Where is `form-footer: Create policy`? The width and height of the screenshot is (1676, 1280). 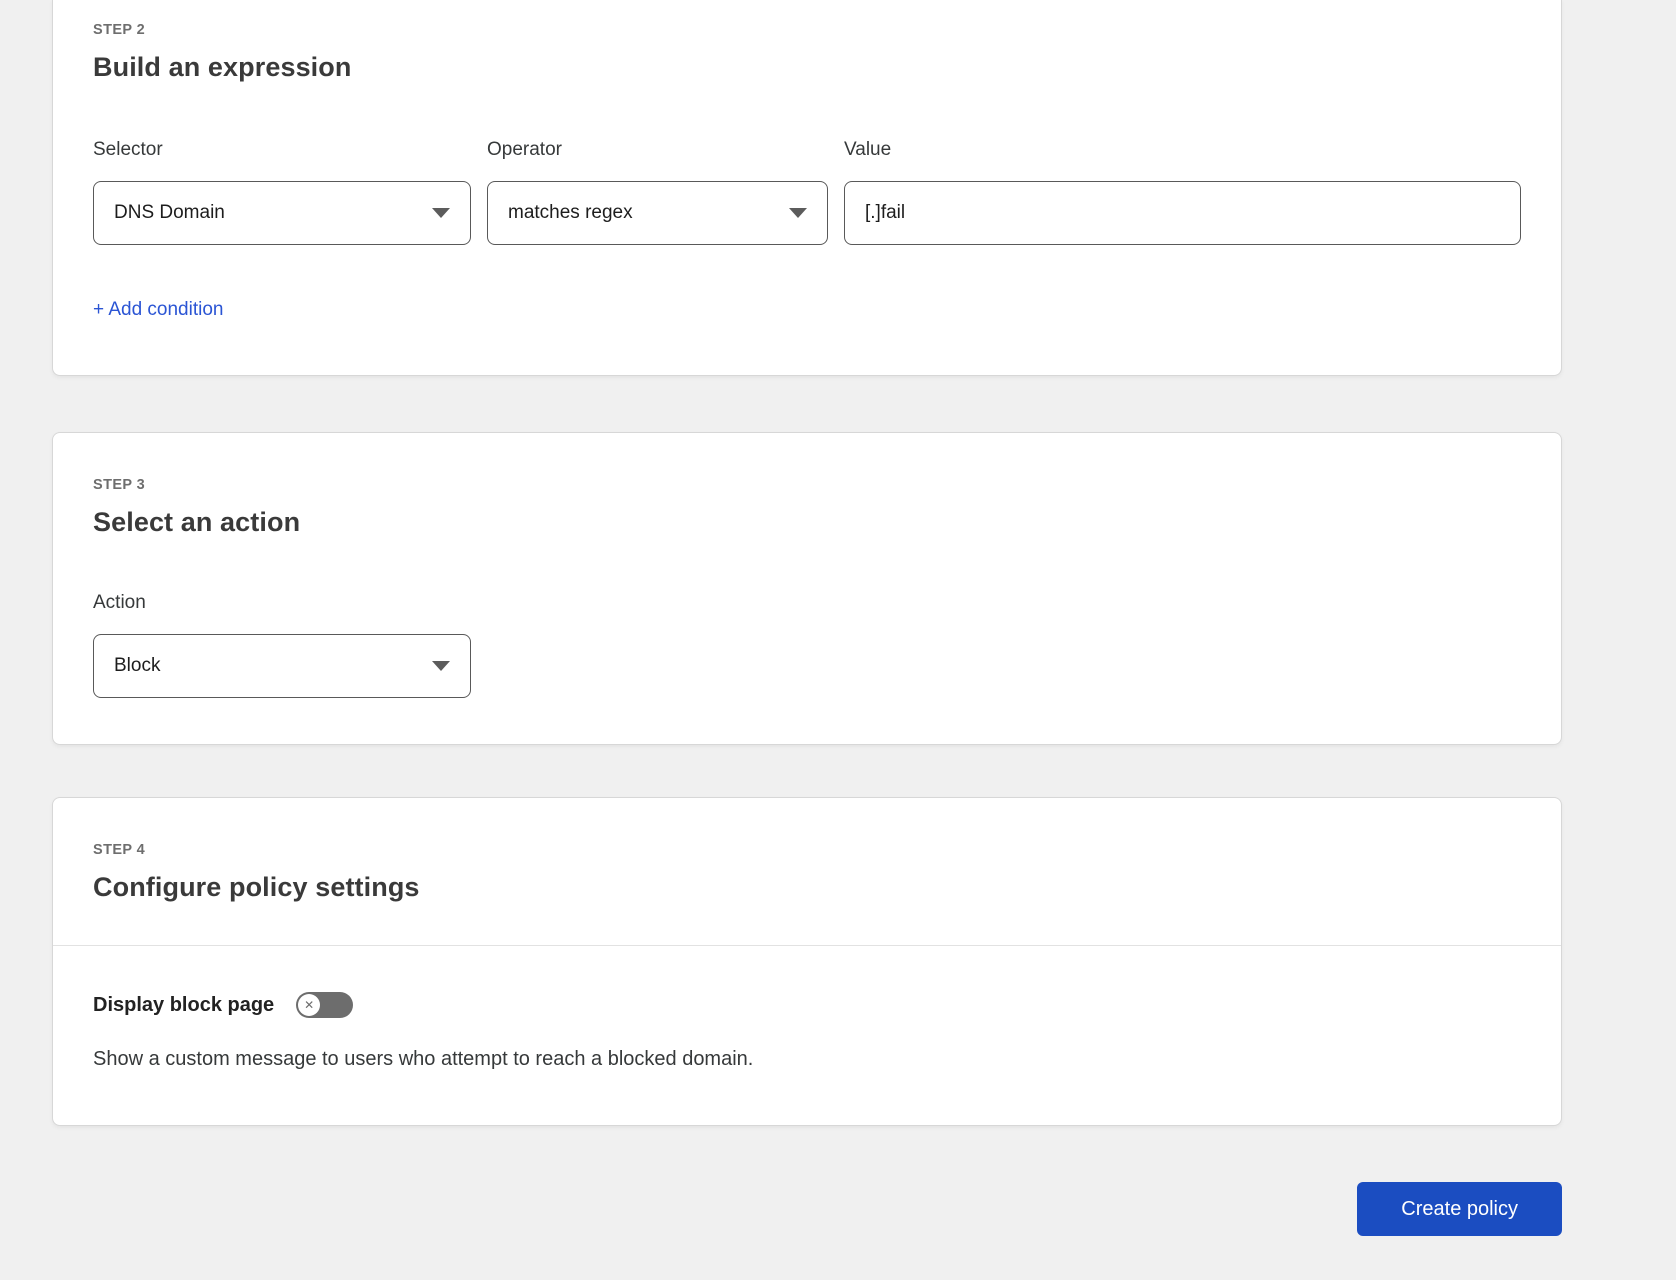
form-footer: Create policy is located at coordinates (807, 1209).